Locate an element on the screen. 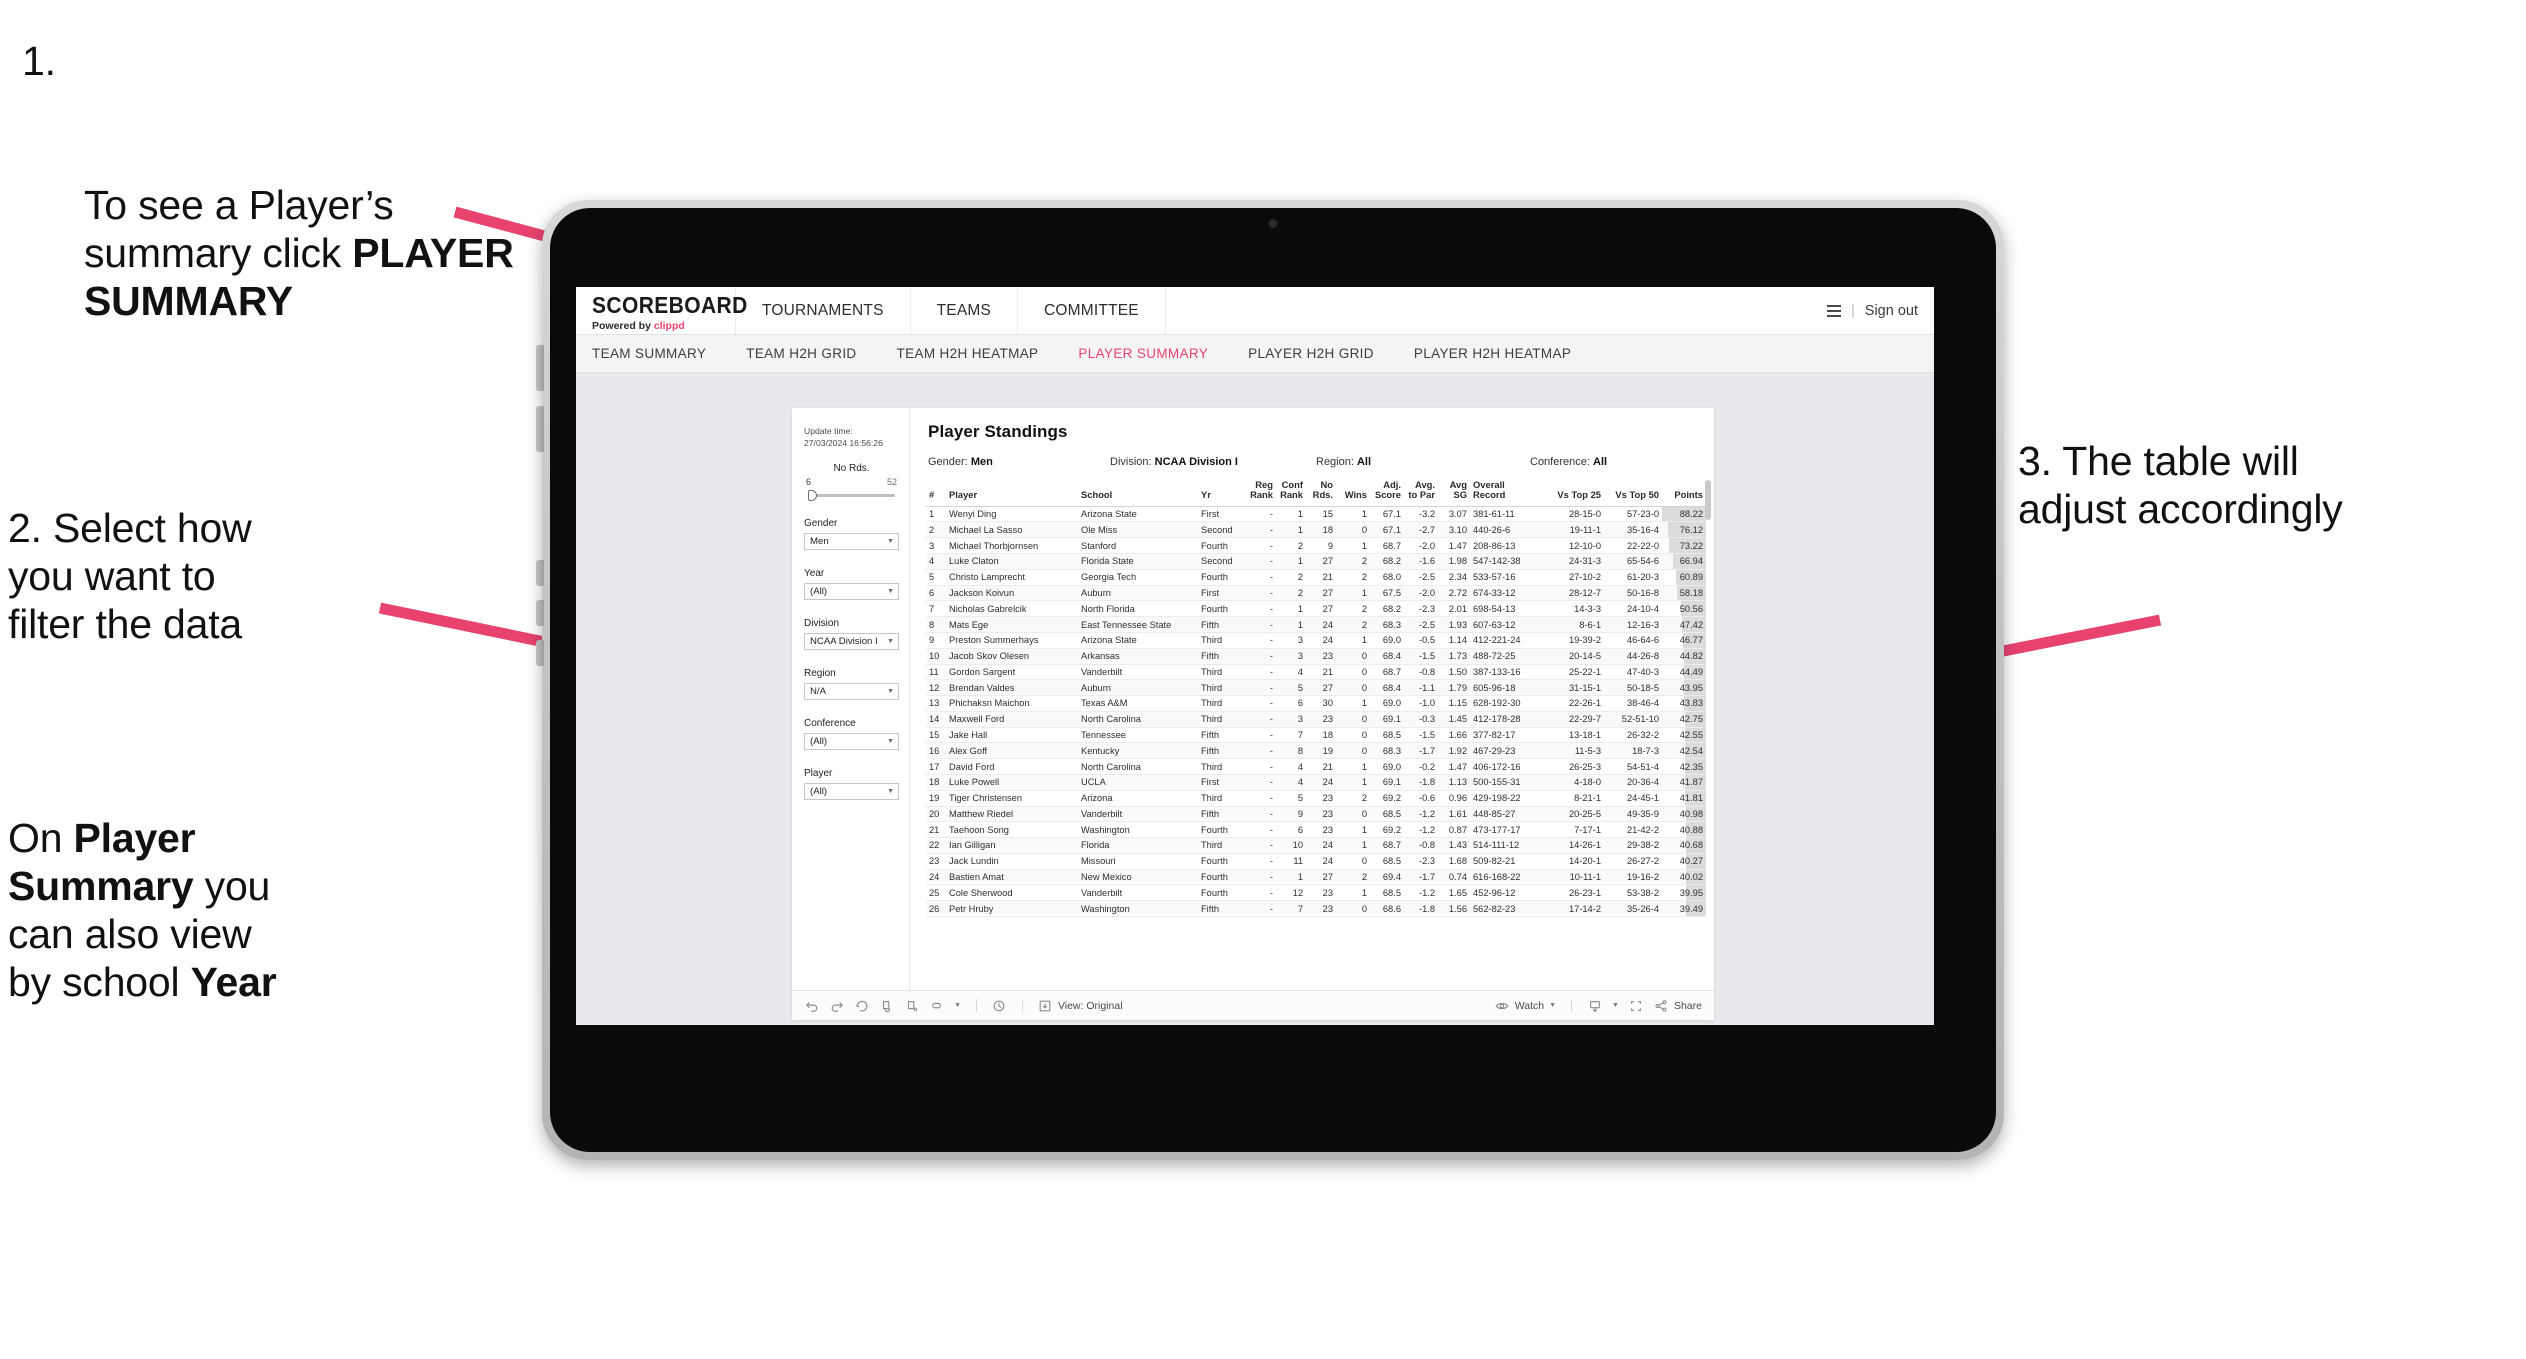  brand-logo: SCOREBOARD Powered by clippd is located at coordinates (661, 310).